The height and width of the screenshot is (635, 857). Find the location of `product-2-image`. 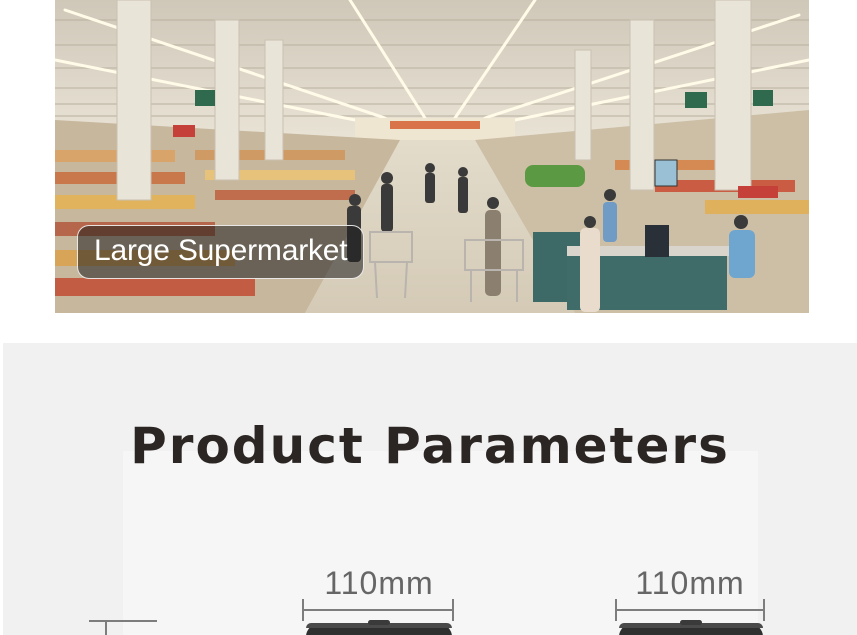

product-2-image is located at coordinates (691, 627).